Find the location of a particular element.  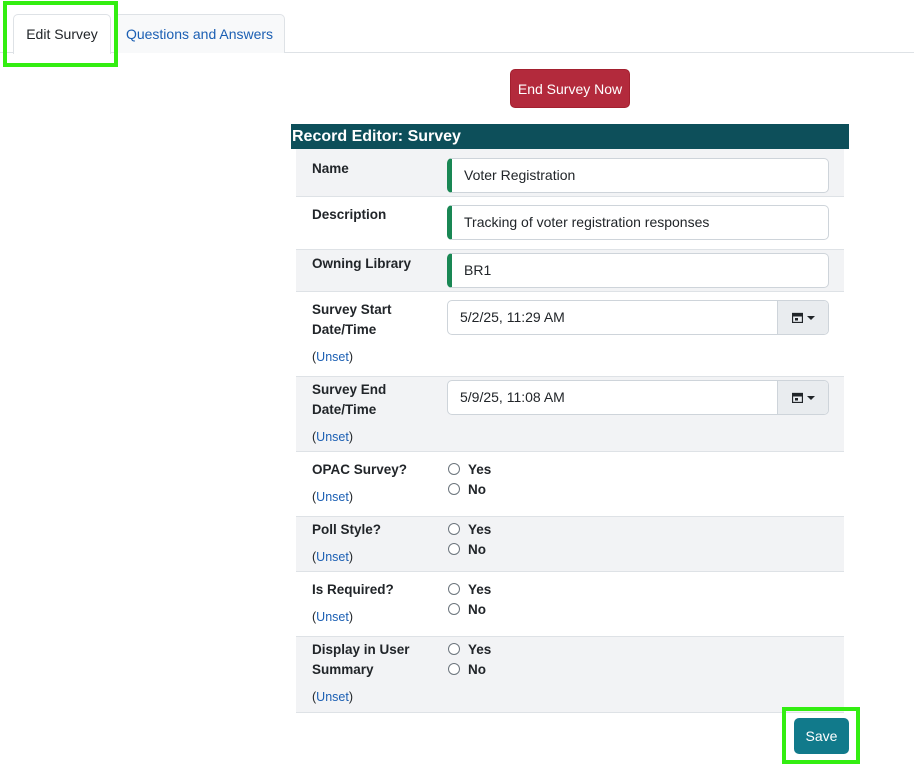

display-summary-unset: (Unset) is located at coordinates (332, 697).